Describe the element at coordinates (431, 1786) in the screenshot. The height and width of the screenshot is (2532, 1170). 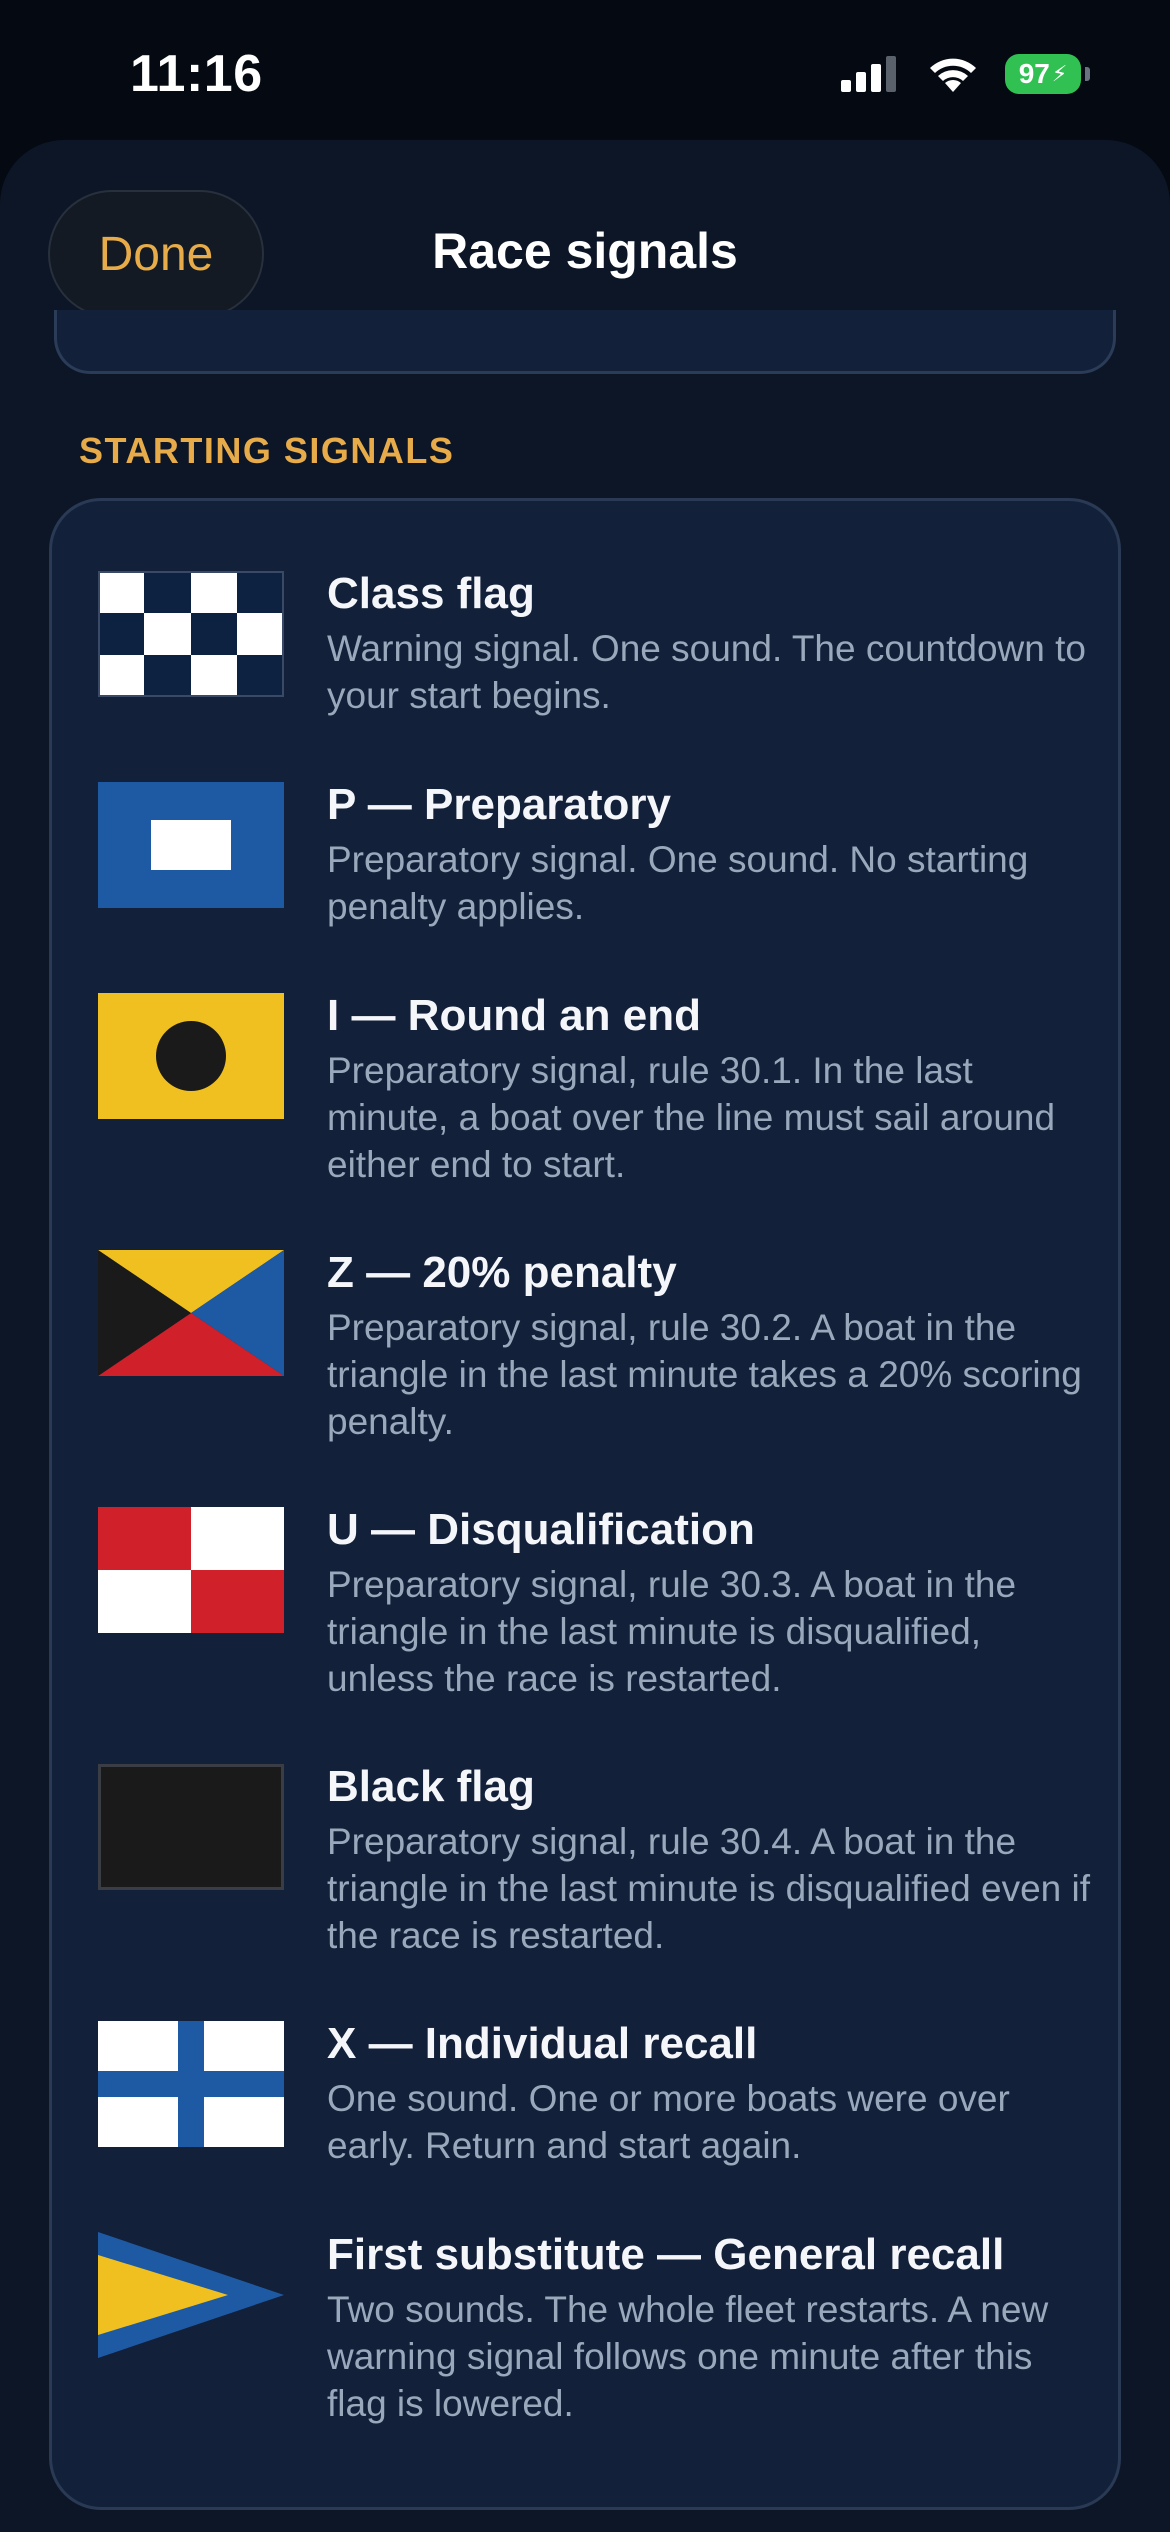
I see `signal-title: Black flag` at that location.